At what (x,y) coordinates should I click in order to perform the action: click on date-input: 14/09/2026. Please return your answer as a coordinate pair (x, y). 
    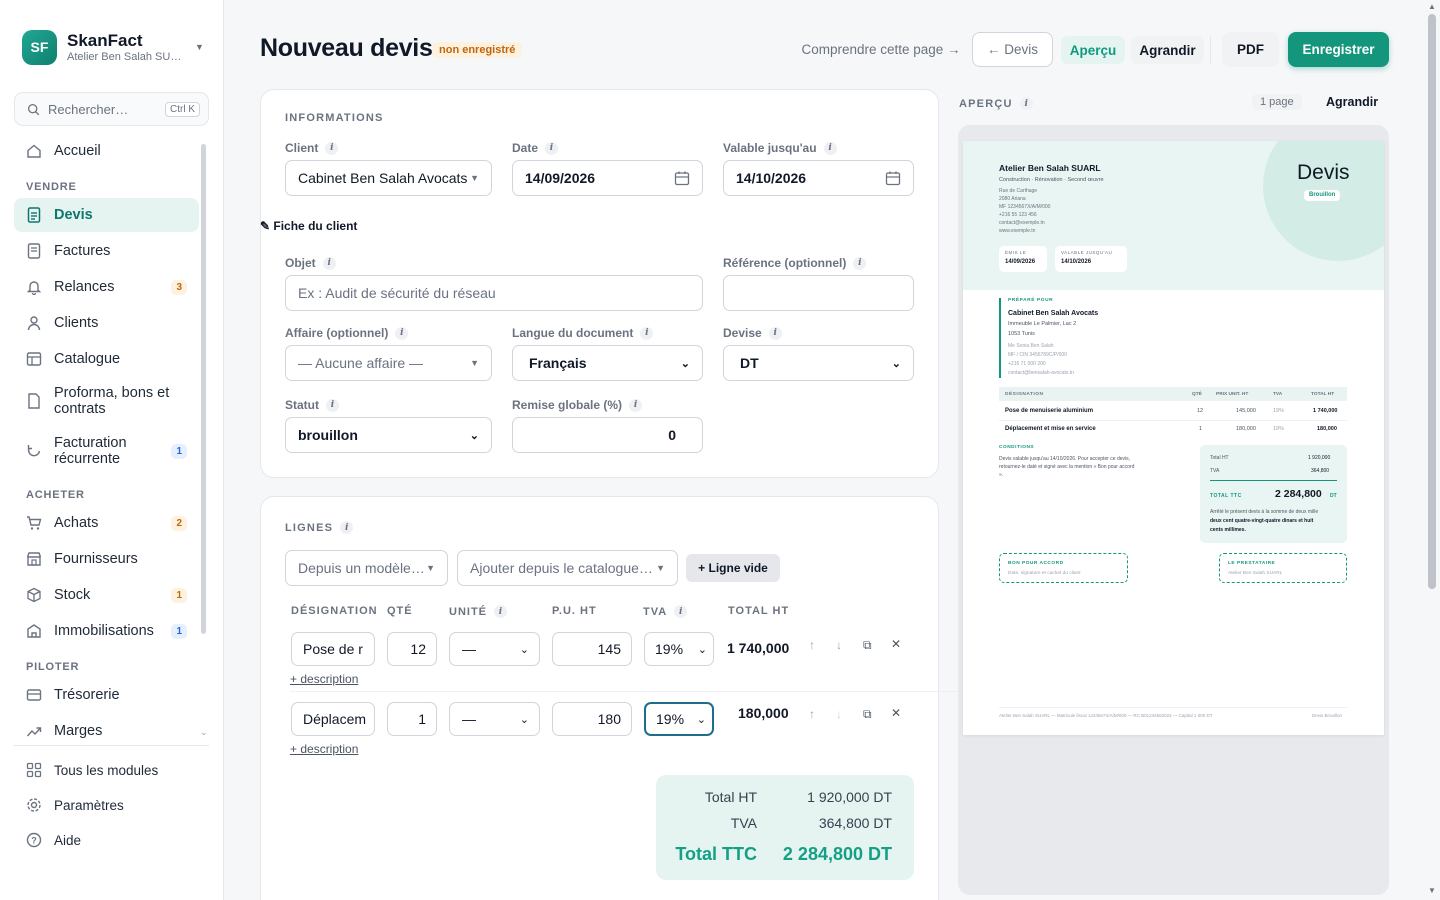
    Looking at the image, I should click on (607, 178).